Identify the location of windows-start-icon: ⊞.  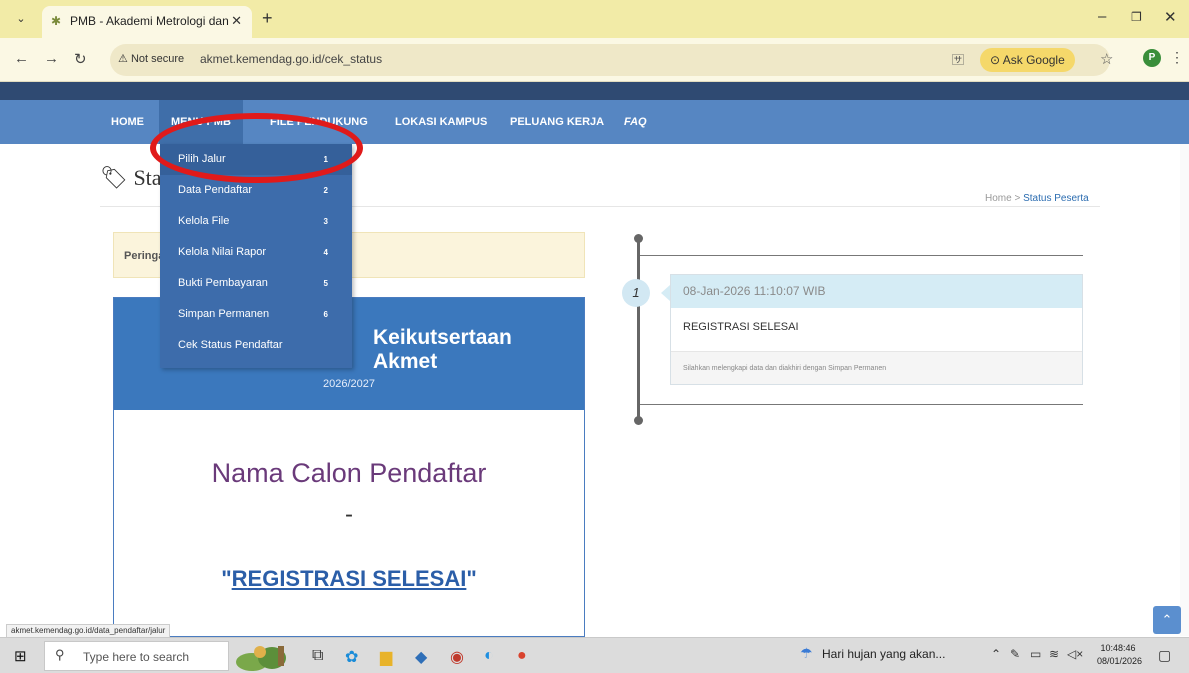
(20, 656).